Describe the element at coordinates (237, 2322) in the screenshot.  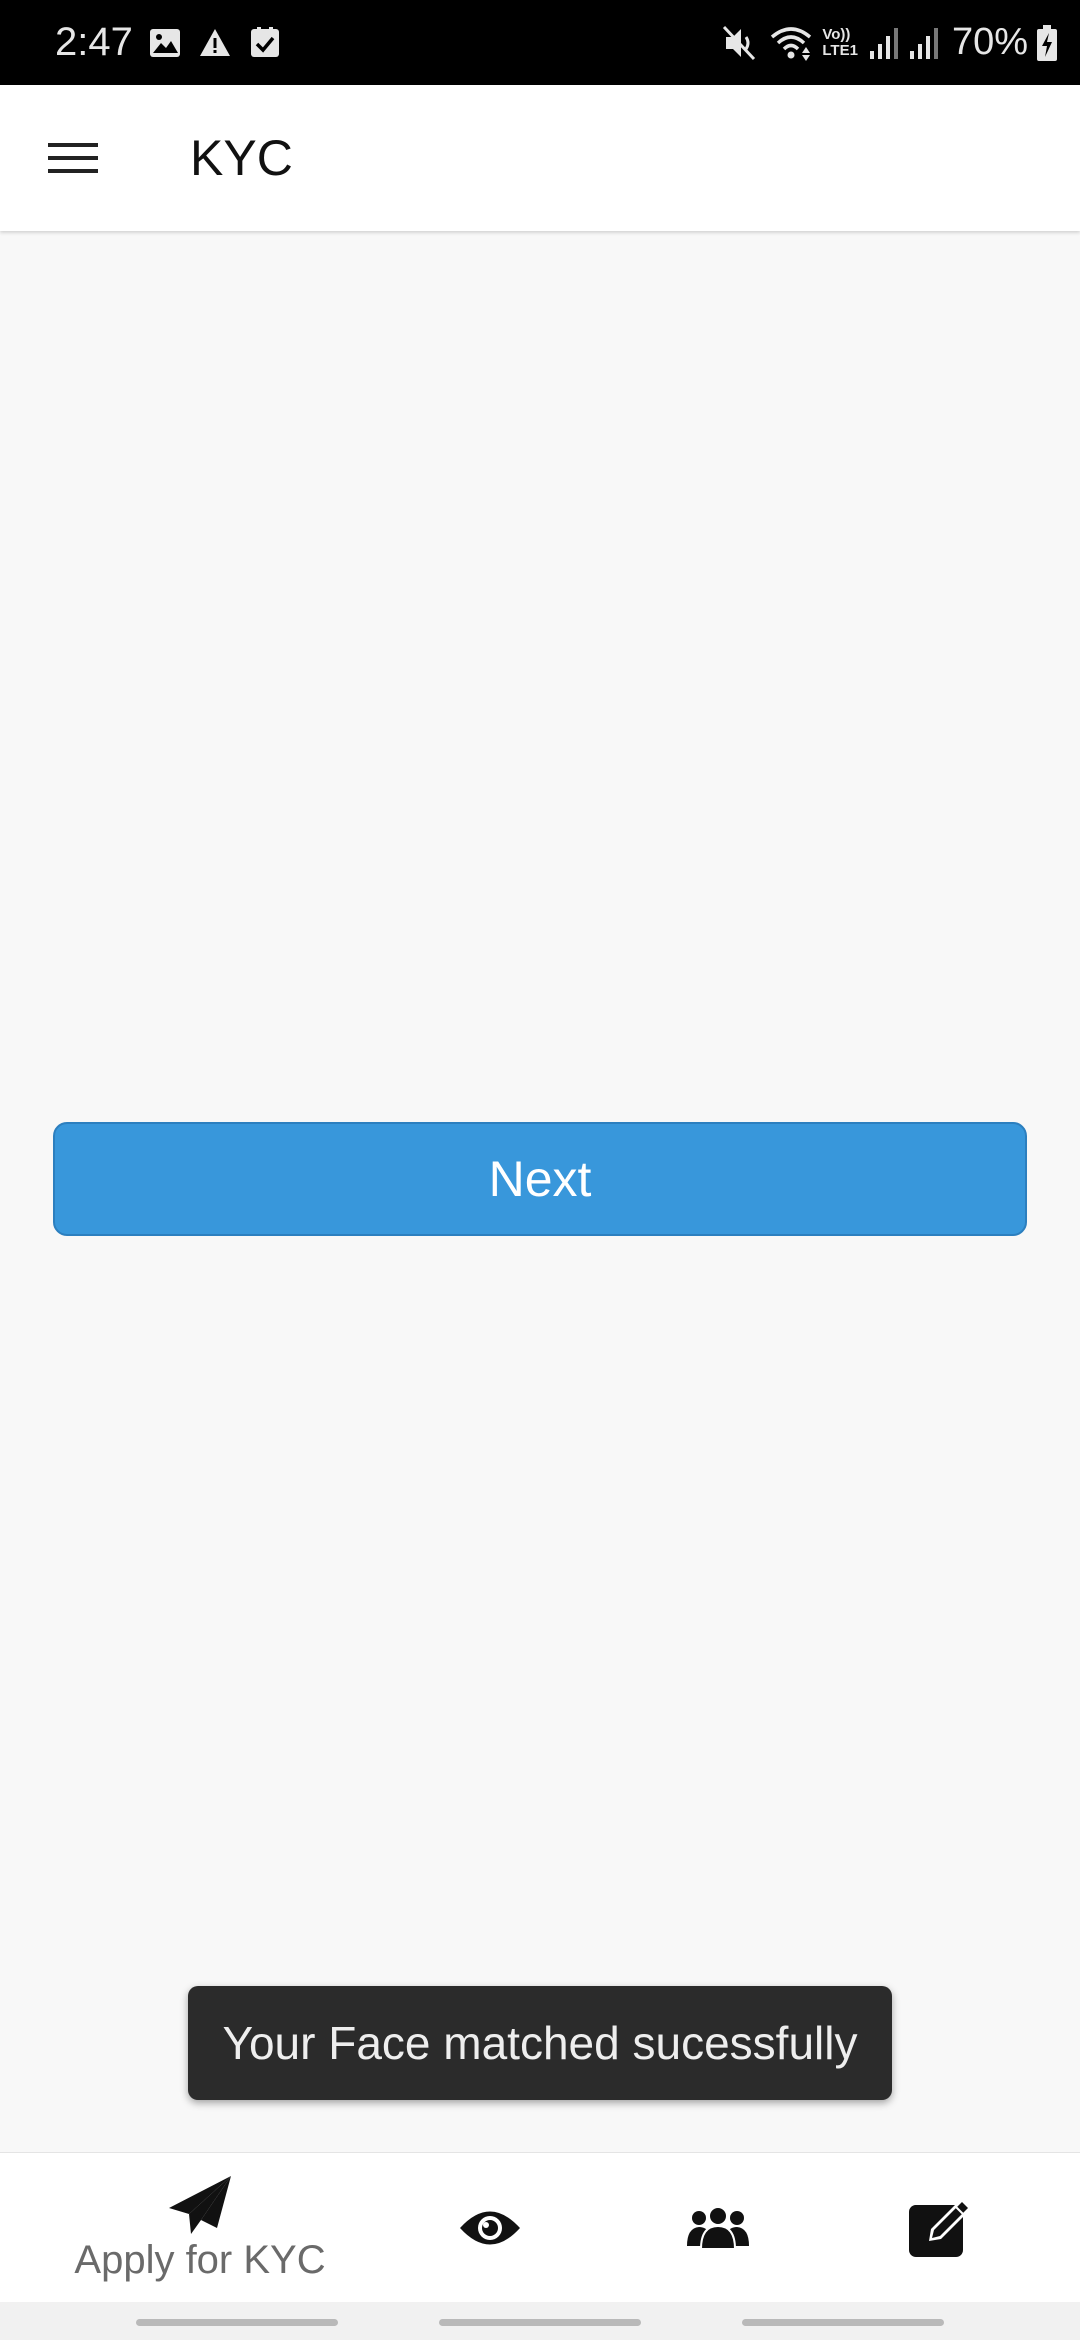
I see `gesture-pill-left` at that location.